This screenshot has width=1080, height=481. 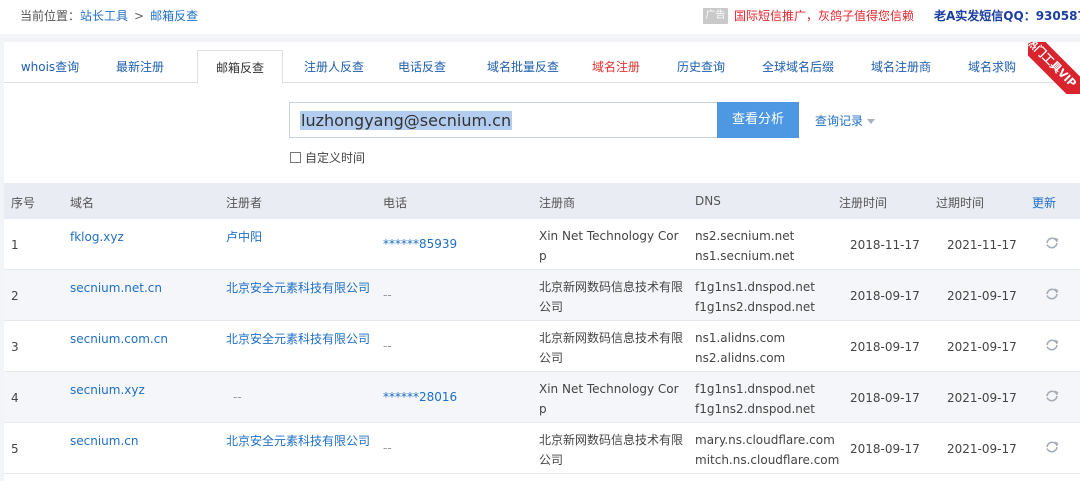 I want to click on email-search-input: luzhongyang@secnium.cn, so click(x=503, y=120).